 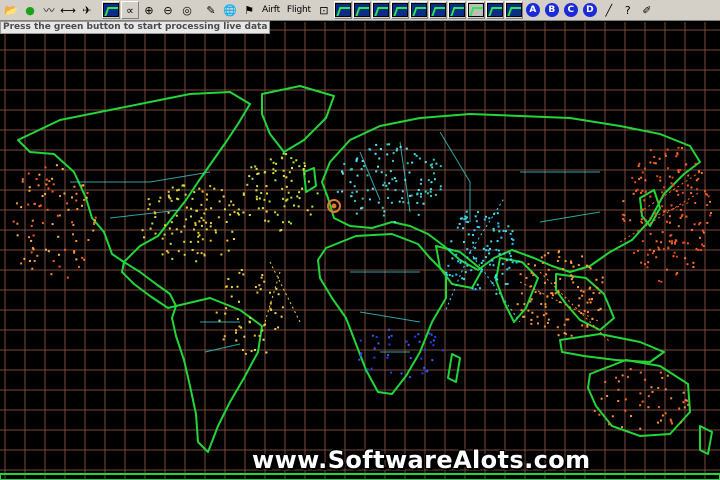 I want to click on transmitter-icon: ⚑, so click(x=249, y=10).